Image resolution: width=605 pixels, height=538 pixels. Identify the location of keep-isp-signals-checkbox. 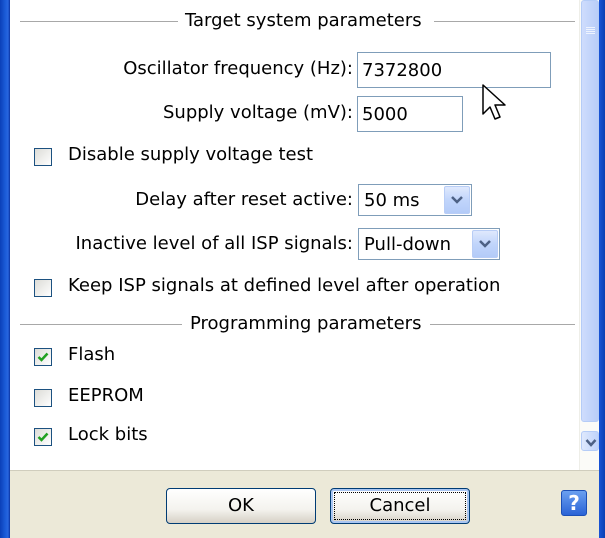
(43, 288).